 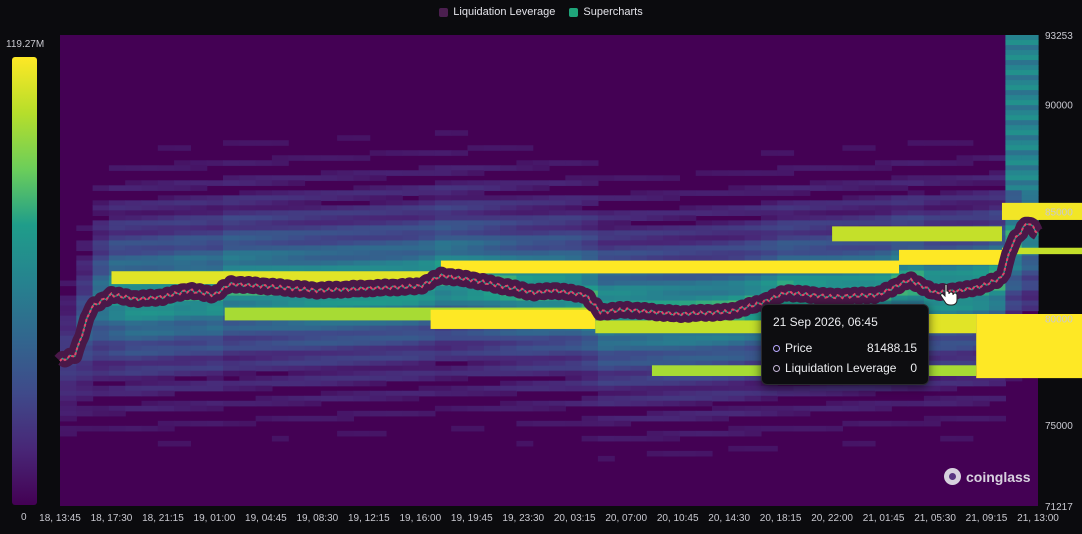 I want to click on x-tick-label: 18, 13:45, so click(x=60, y=518).